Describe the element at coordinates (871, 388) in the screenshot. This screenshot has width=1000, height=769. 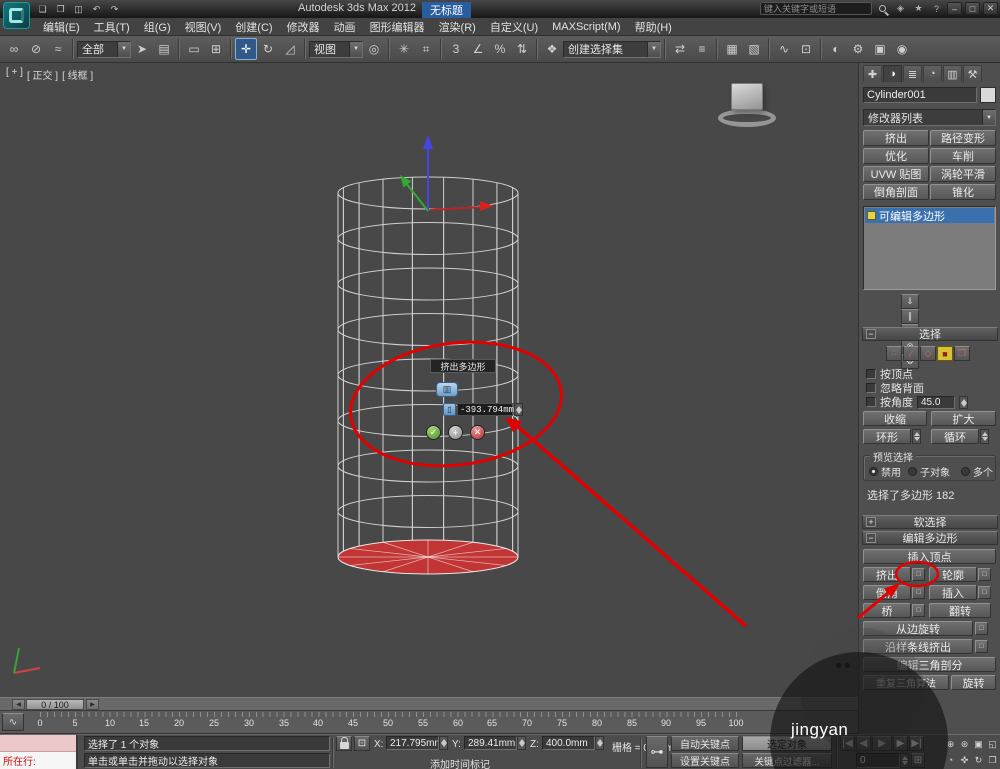
I see `ignore-backfacing-checkbox` at that location.